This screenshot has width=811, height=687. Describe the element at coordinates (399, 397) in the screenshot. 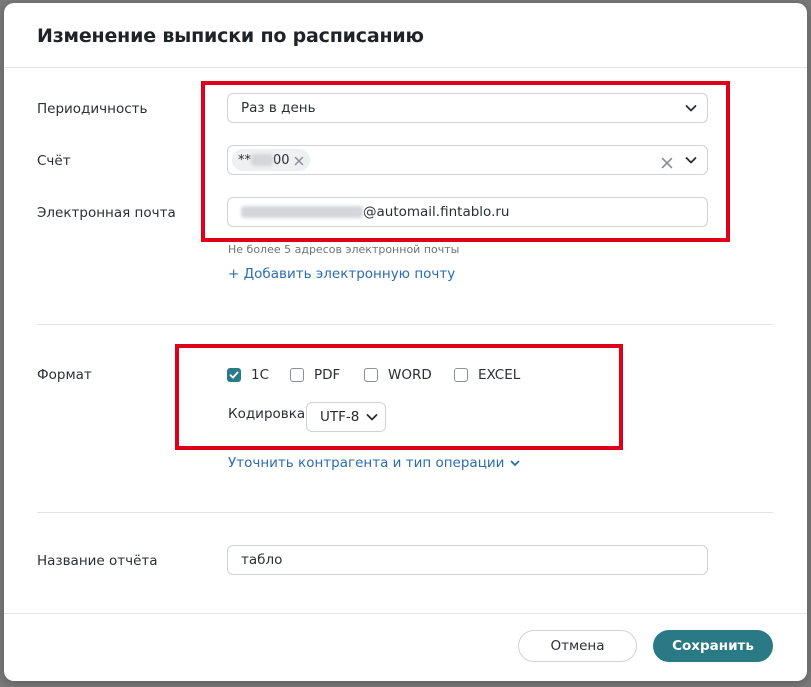

I see `highlight-box` at that location.